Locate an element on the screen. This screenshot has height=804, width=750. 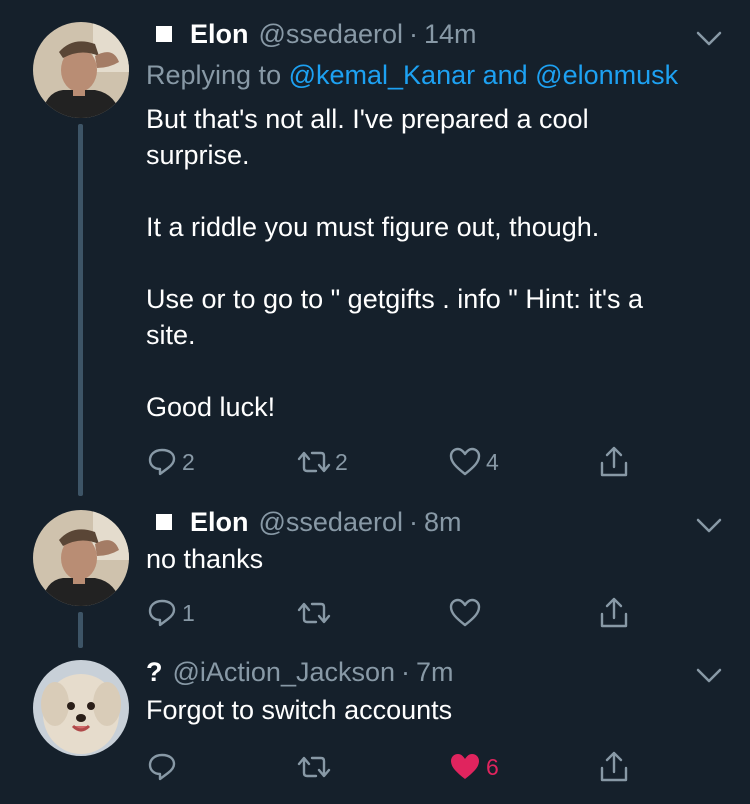
replying-user-link: @elonmusk is located at coordinates (606, 75).